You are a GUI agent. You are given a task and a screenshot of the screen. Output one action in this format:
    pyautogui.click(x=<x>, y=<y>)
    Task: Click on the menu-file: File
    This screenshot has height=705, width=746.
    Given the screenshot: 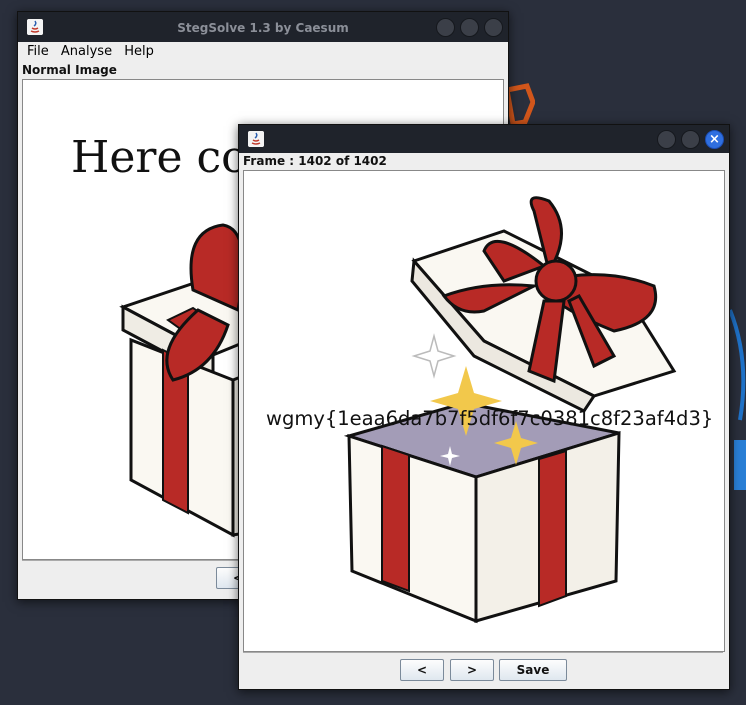 What is the action you would take?
    pyautogui.click(x=38, y=52)
    